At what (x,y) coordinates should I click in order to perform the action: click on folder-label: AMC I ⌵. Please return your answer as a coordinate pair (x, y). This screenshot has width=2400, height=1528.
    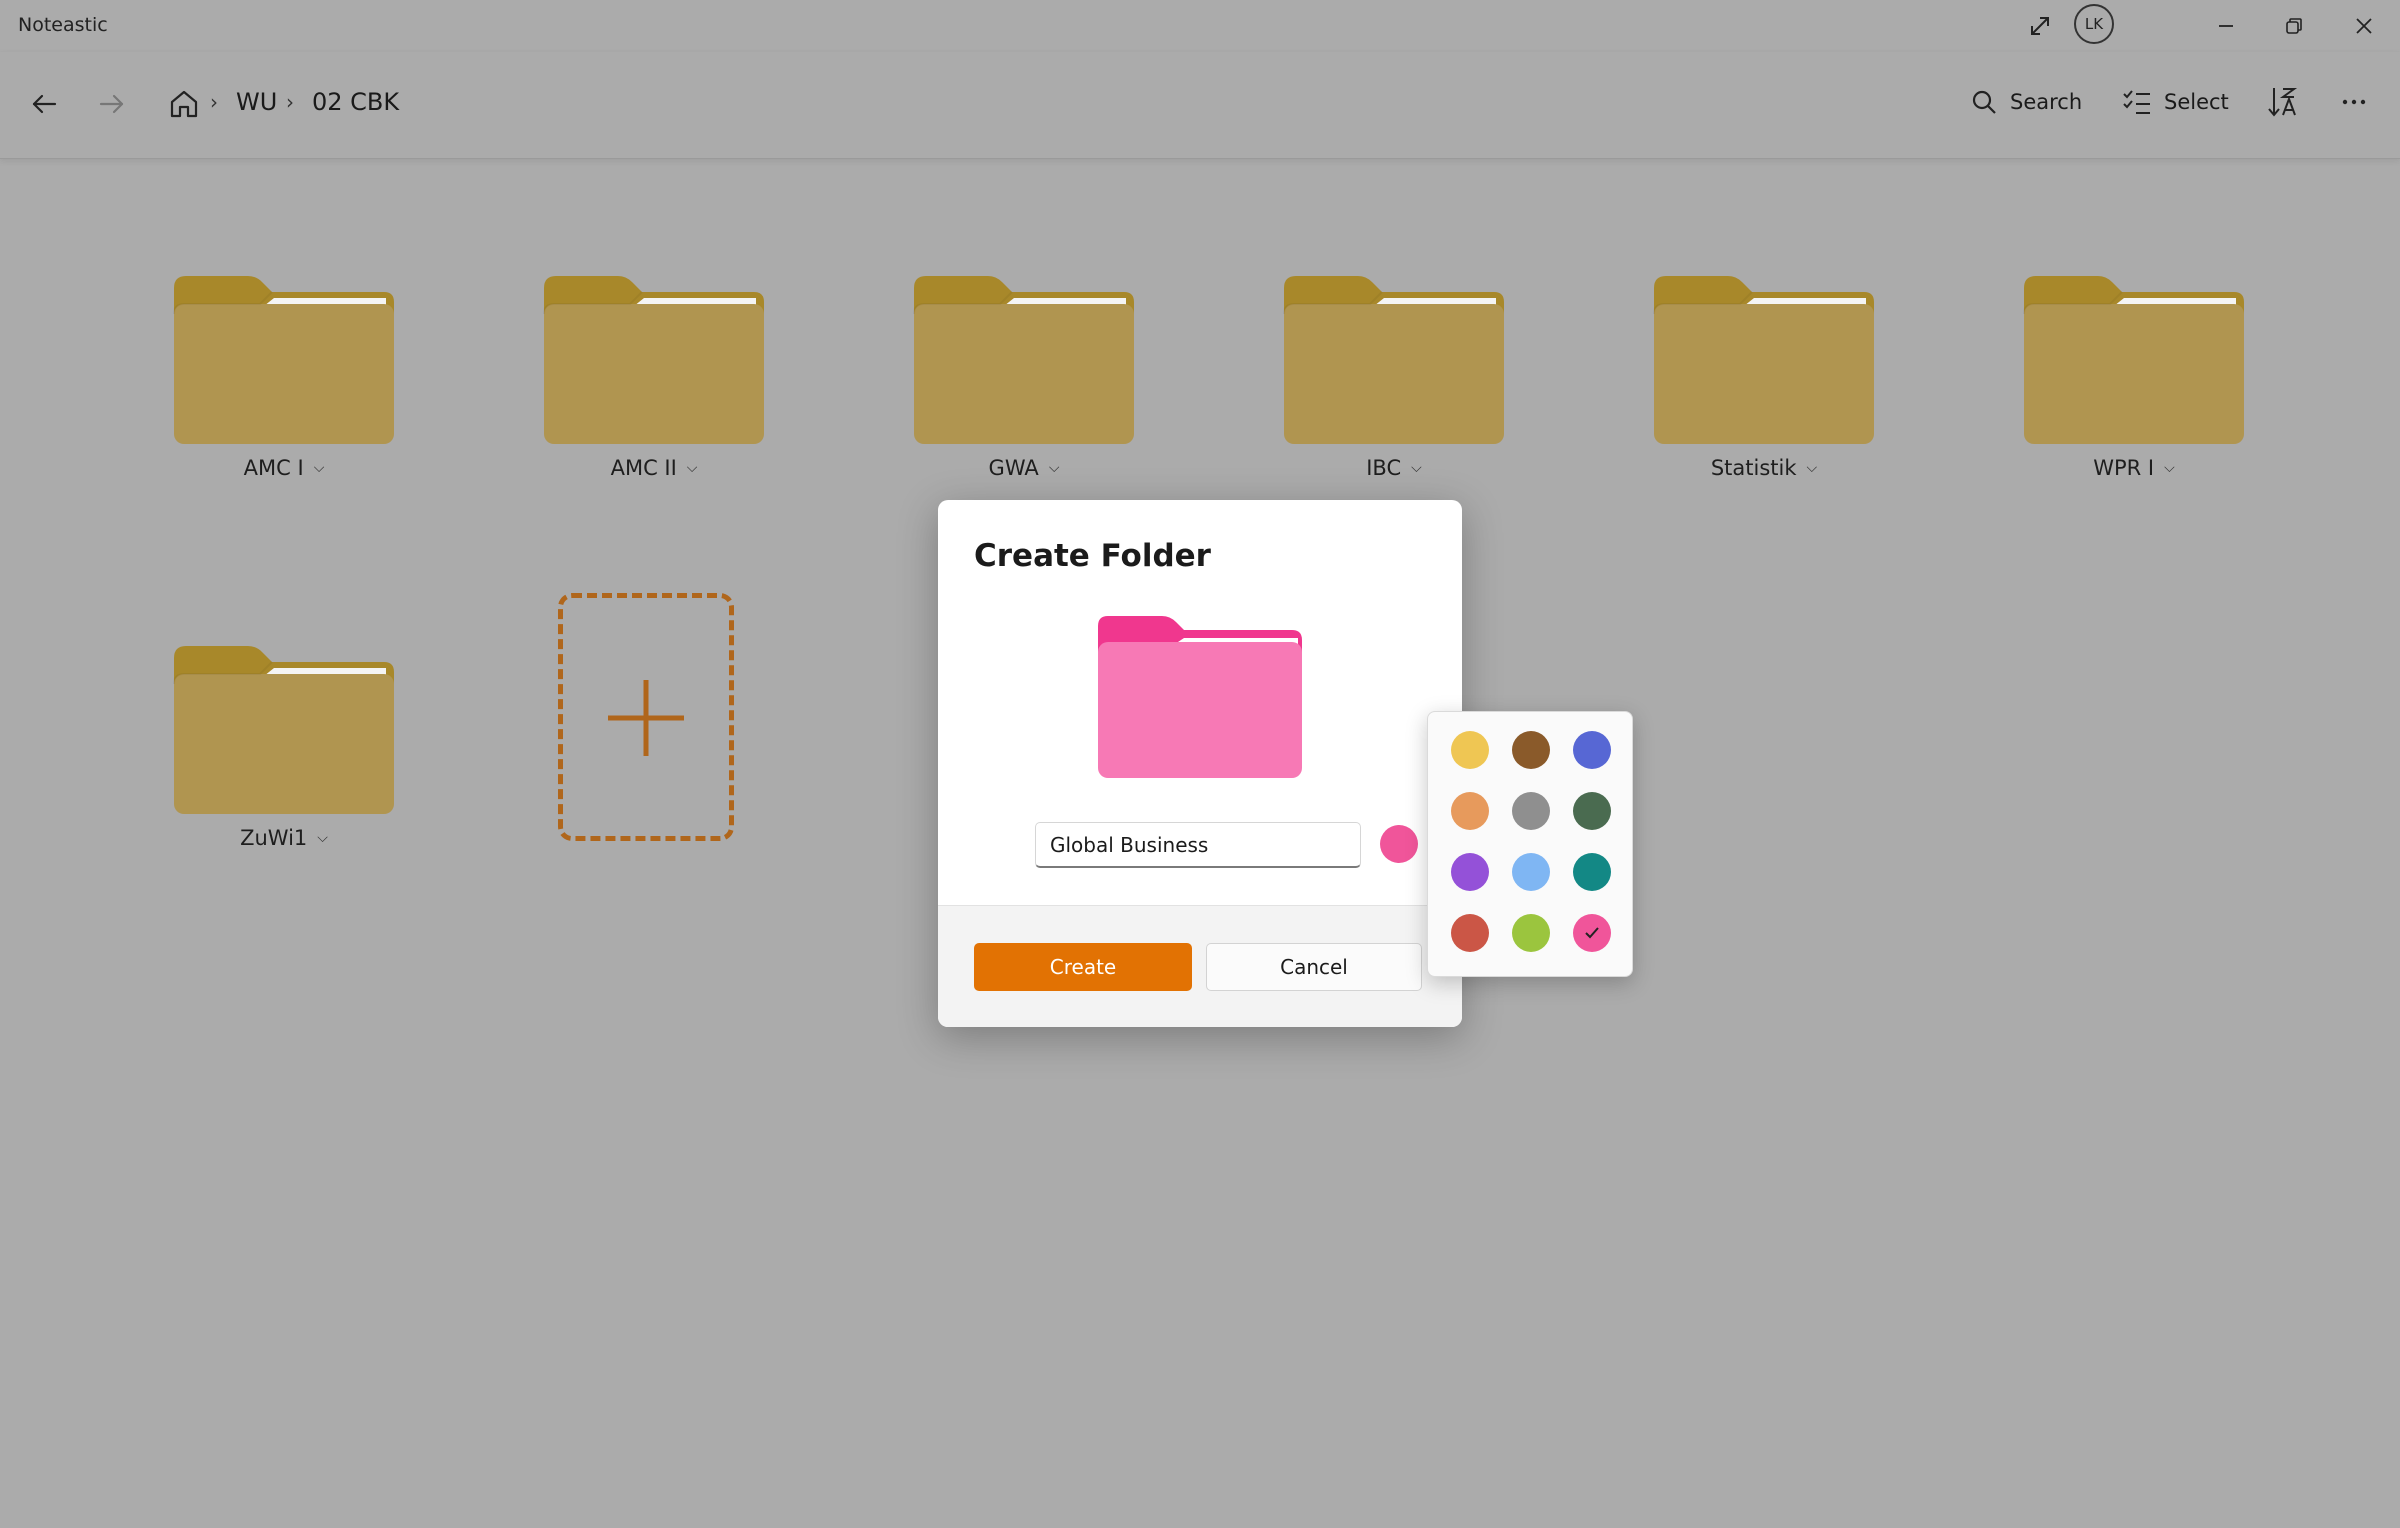
    Looking at the image, I should click on (284, 468).